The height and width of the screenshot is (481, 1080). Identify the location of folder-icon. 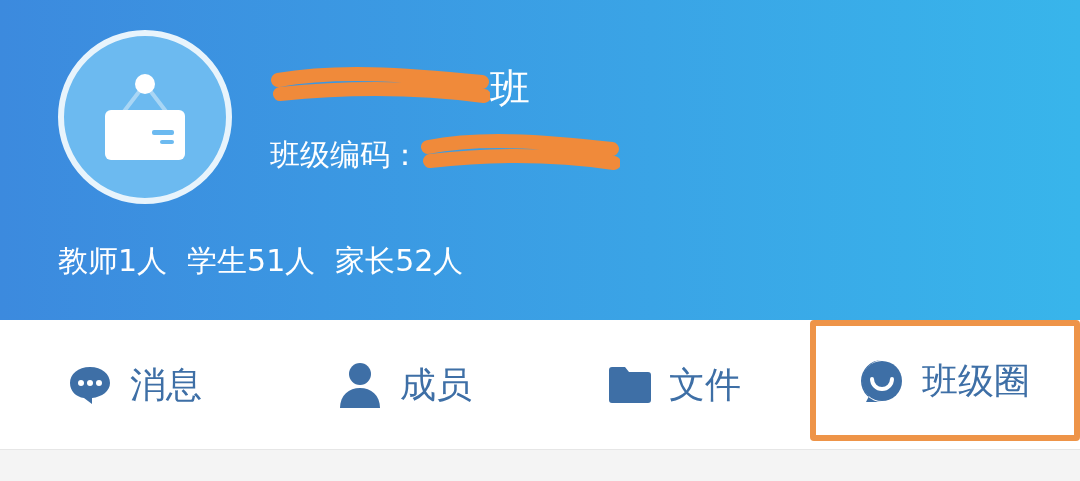
(630, 384).